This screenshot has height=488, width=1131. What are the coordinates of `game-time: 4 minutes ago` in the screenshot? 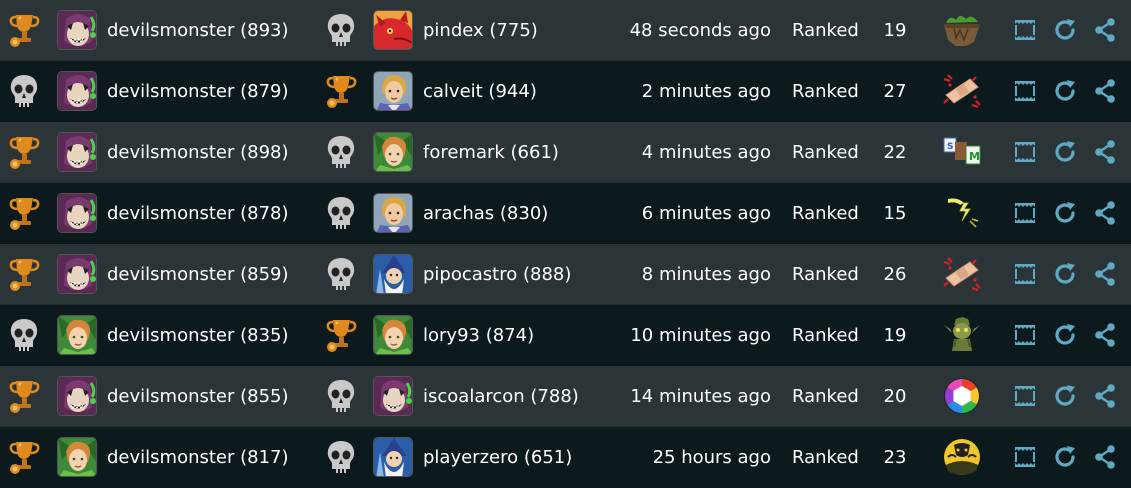 It's located at (706, 152).